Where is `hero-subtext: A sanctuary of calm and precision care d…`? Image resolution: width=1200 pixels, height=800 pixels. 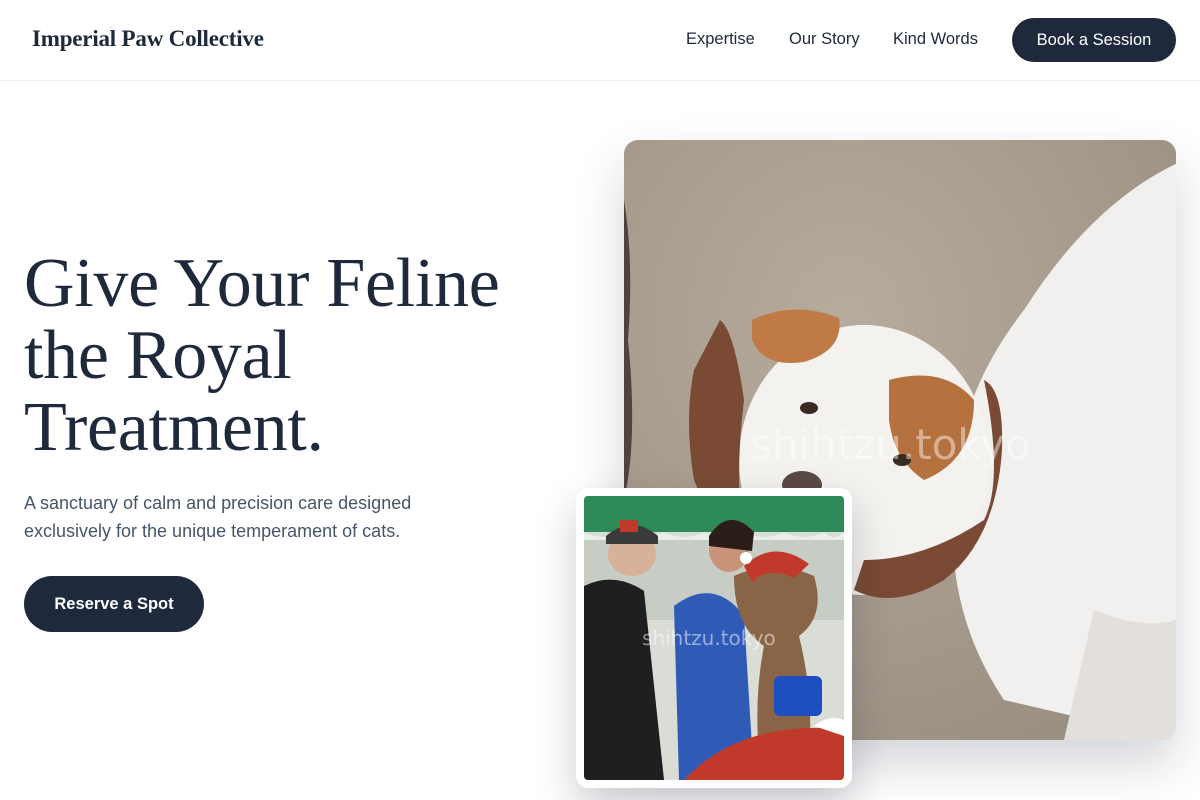
hero-subtext: A sanctuary of calm and precision care d… is located at coordinates (218, 517).